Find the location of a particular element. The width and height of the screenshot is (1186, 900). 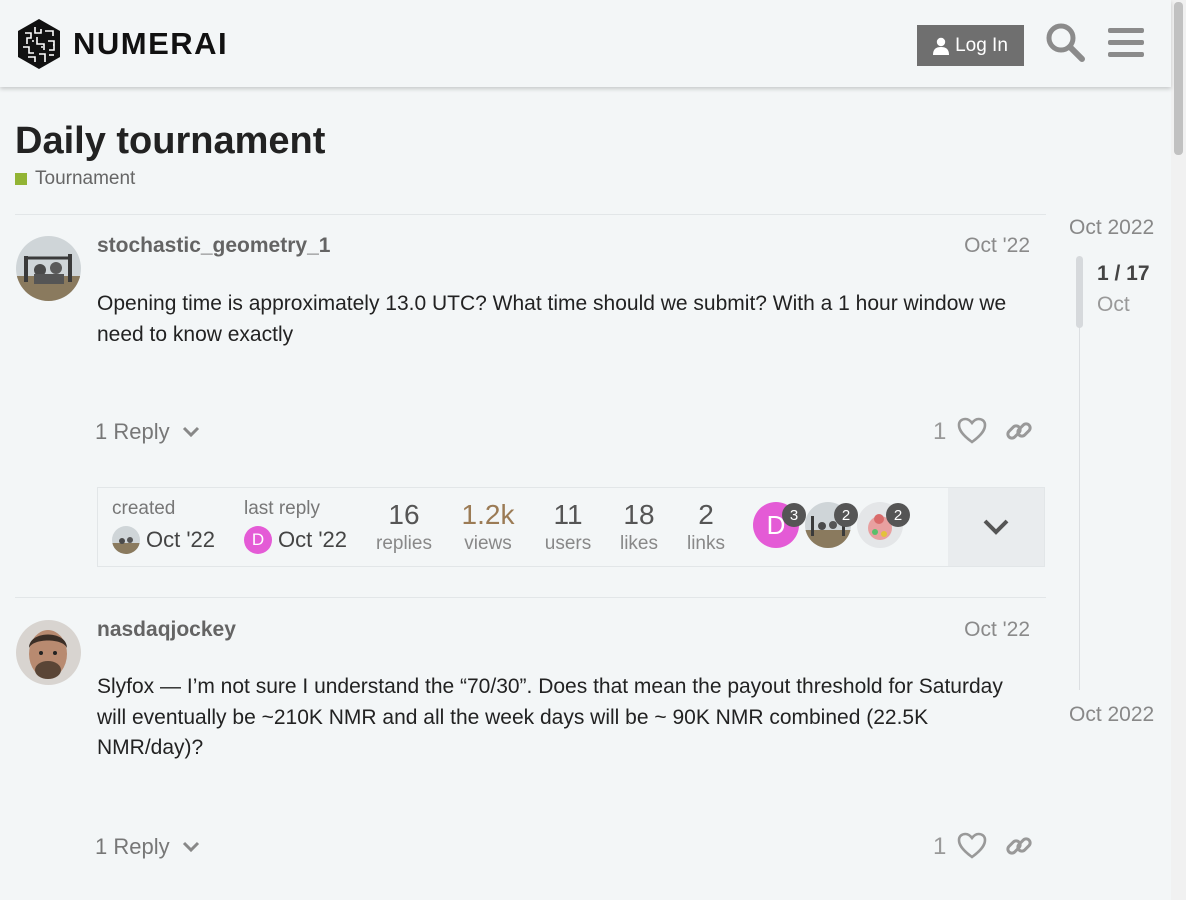

stat-likes: 18 likes is located at coordinates (639, 527).